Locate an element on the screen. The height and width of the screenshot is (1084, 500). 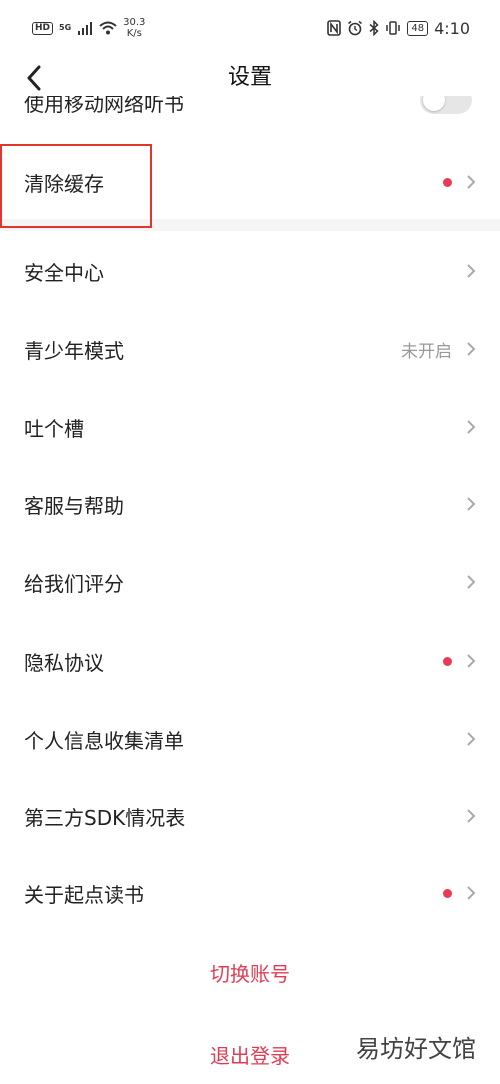
status-right: 48 4:10 is located at coordinates (398, 28).